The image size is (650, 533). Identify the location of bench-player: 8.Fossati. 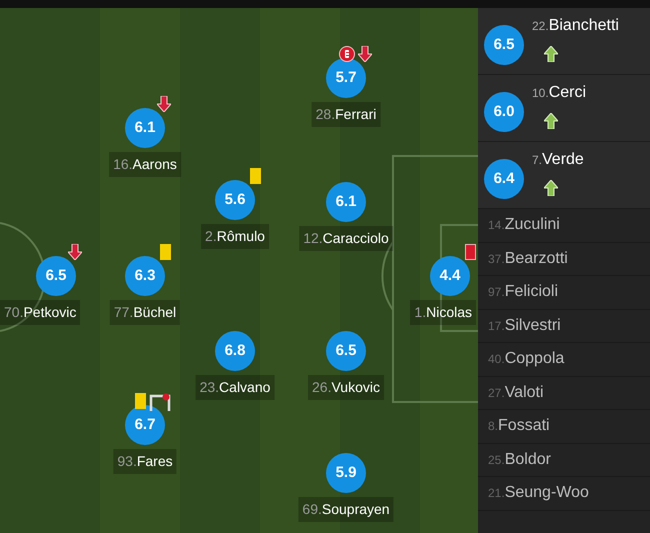
(564, 427).